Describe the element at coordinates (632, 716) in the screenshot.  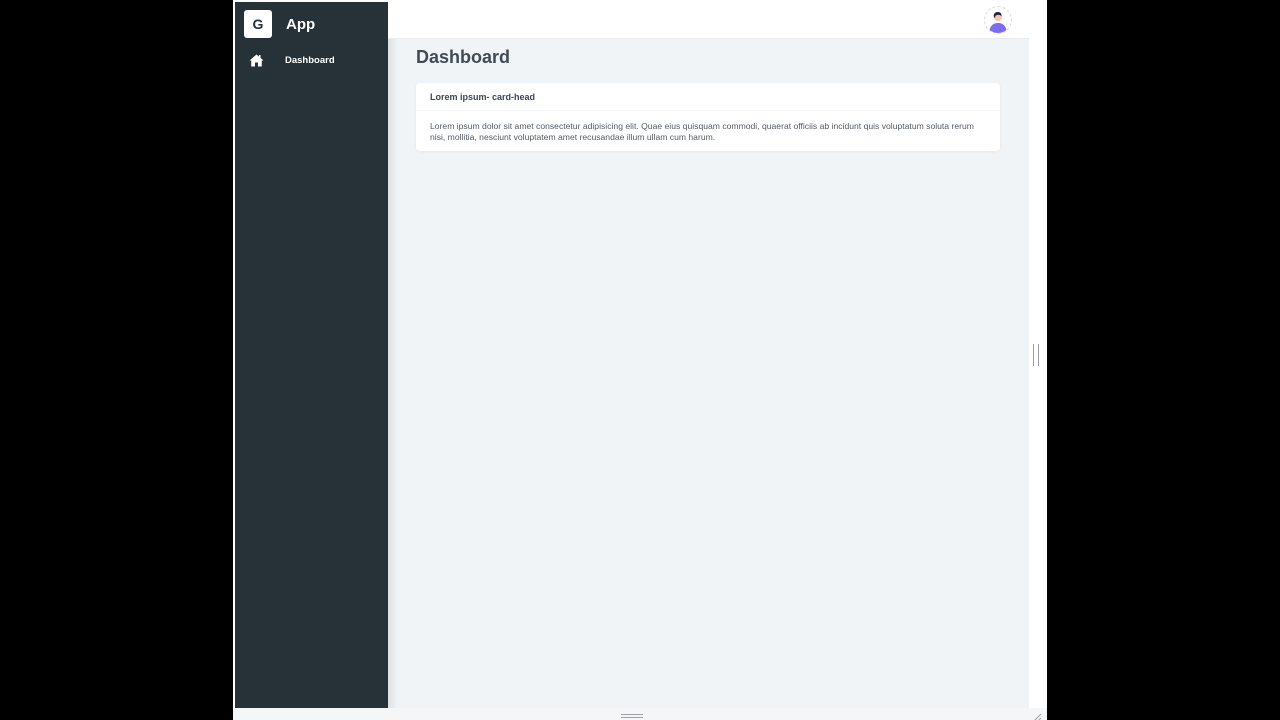
I see `resize-handle-bottom` at that location.